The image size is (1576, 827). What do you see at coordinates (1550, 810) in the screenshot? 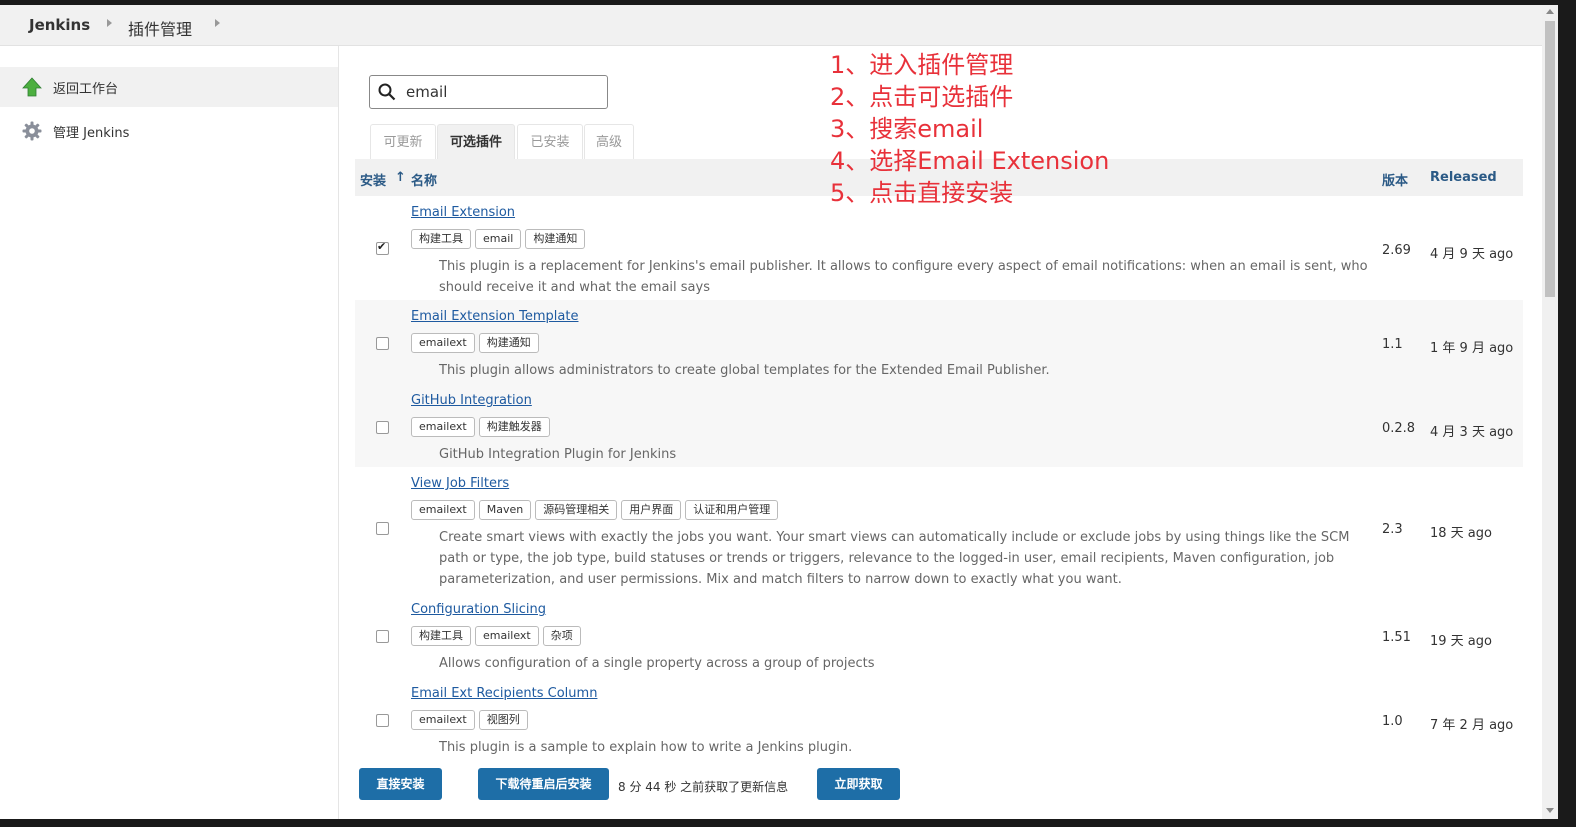
I see `scroll-down-arrow-icon` at bounding box center [1550, 810].